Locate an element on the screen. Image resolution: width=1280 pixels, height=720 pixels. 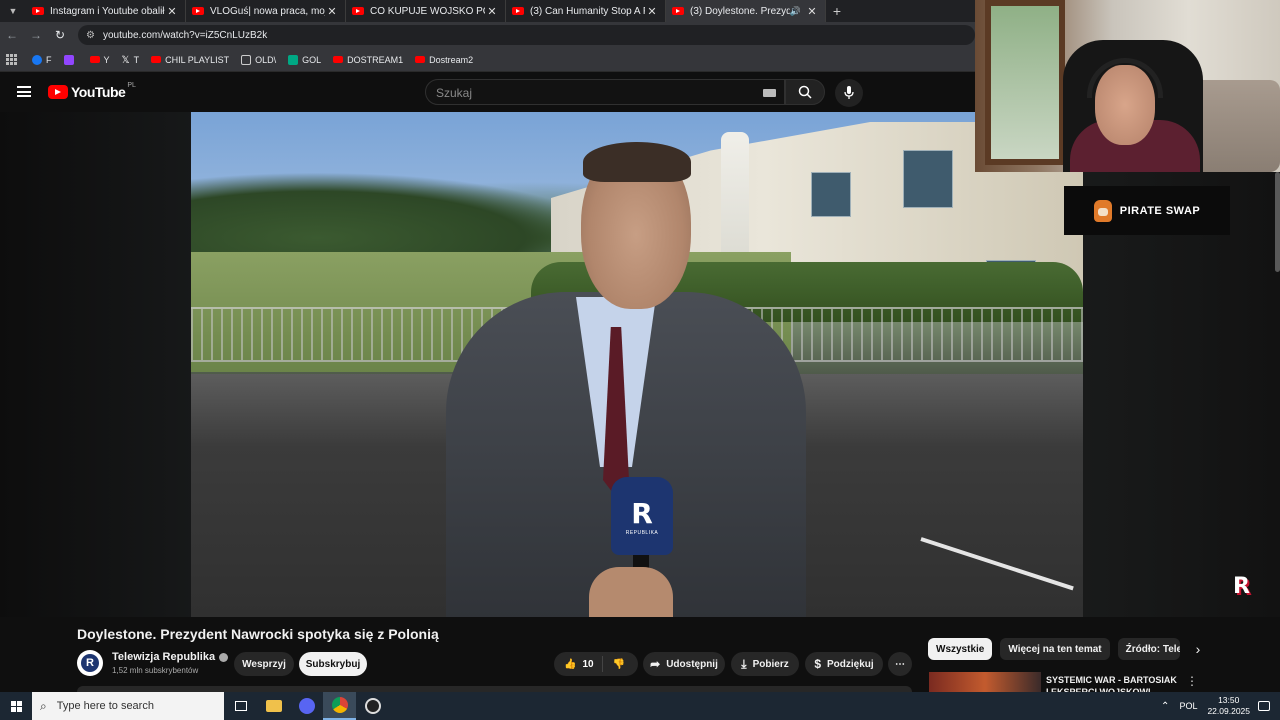
bookmark-label: DOSTREAM1 is located at coordinates (375, 59).